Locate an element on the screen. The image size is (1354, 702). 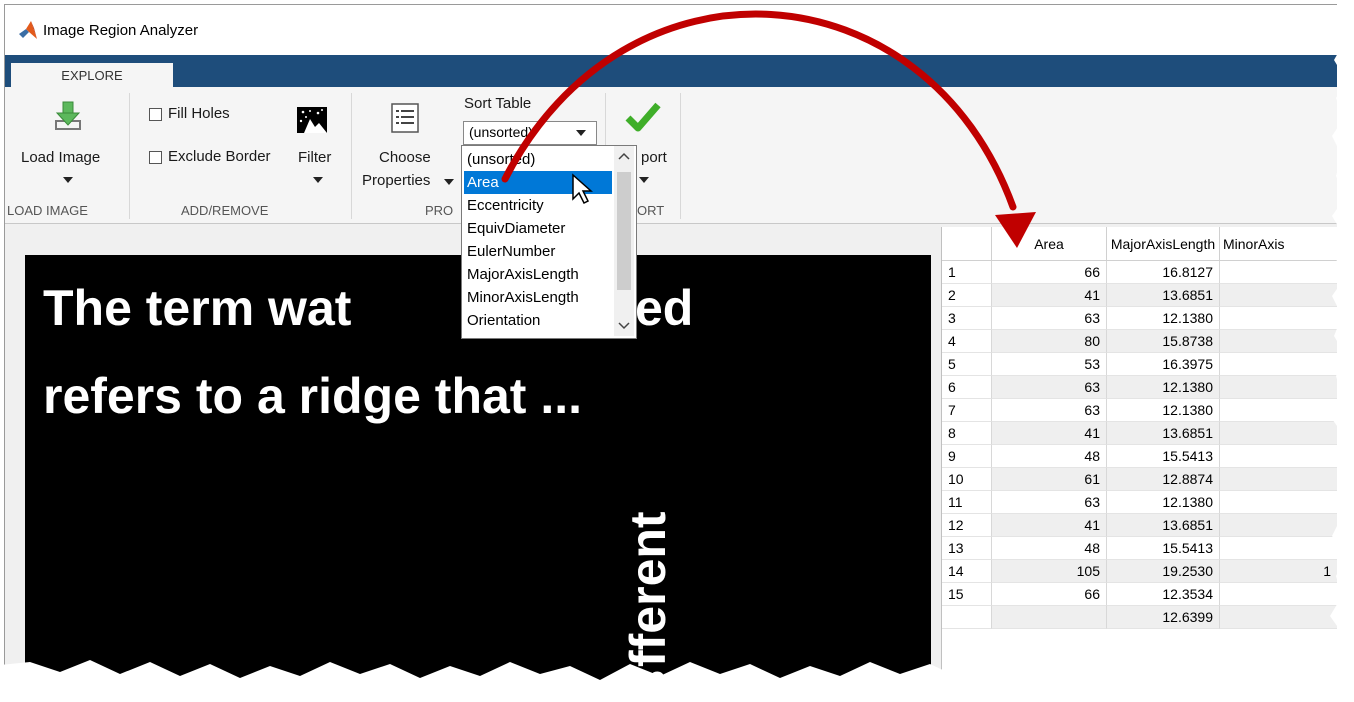
dropdown-option: MajorAxisLength is located at coordinates (538, 274).